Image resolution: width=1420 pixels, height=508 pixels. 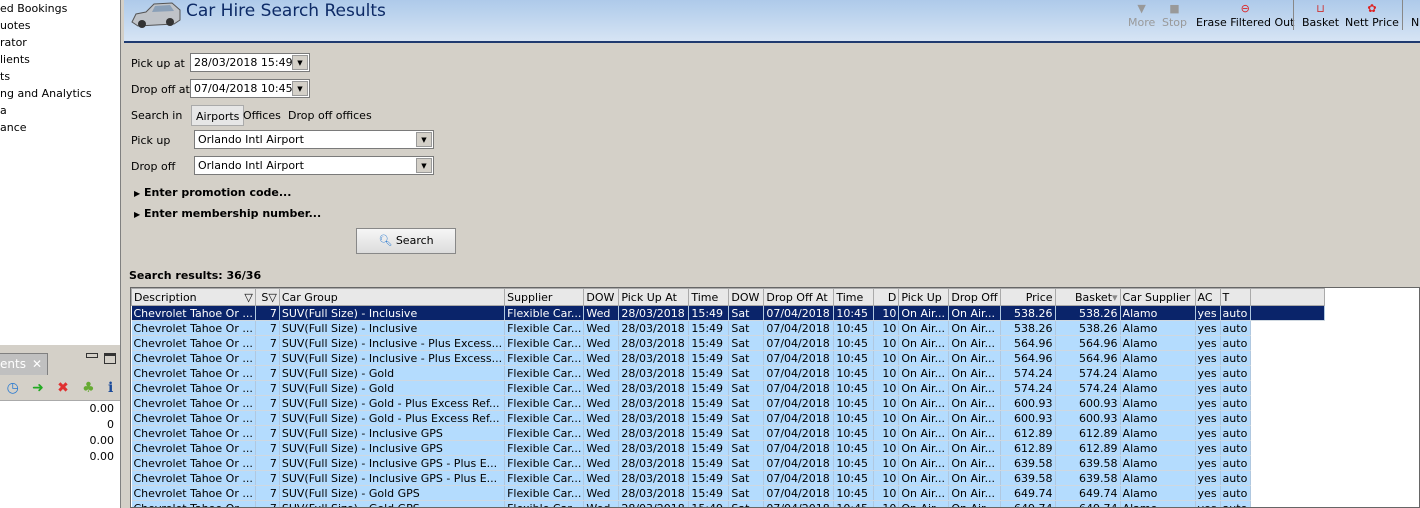 What do you see at coordinates (88, 388) in the screenshot?
I see `palm-tree-icon: ♣` at bounding box center [88, 388].